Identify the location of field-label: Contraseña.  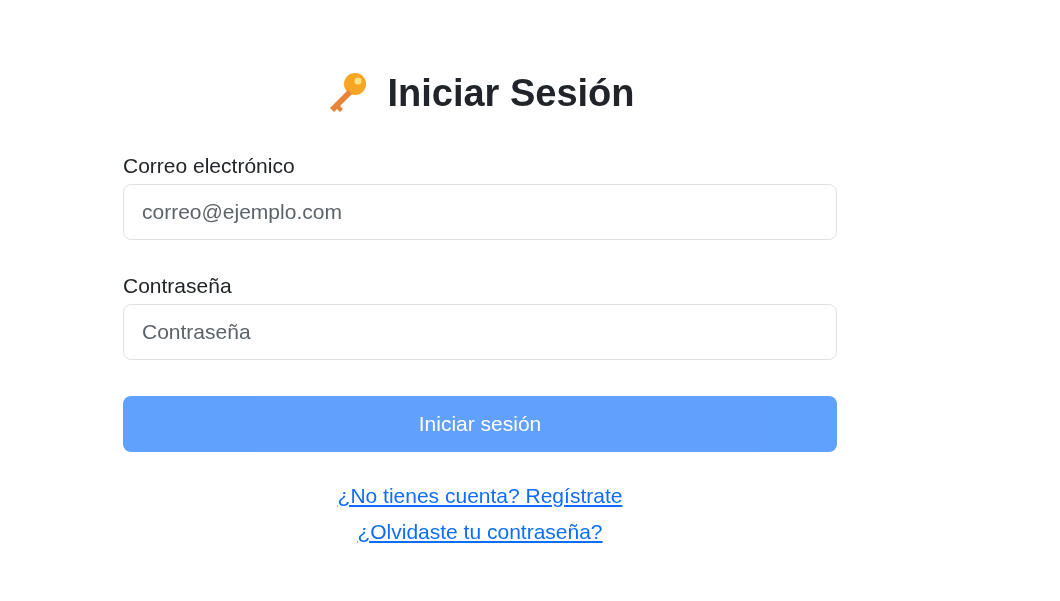
(178, 286).